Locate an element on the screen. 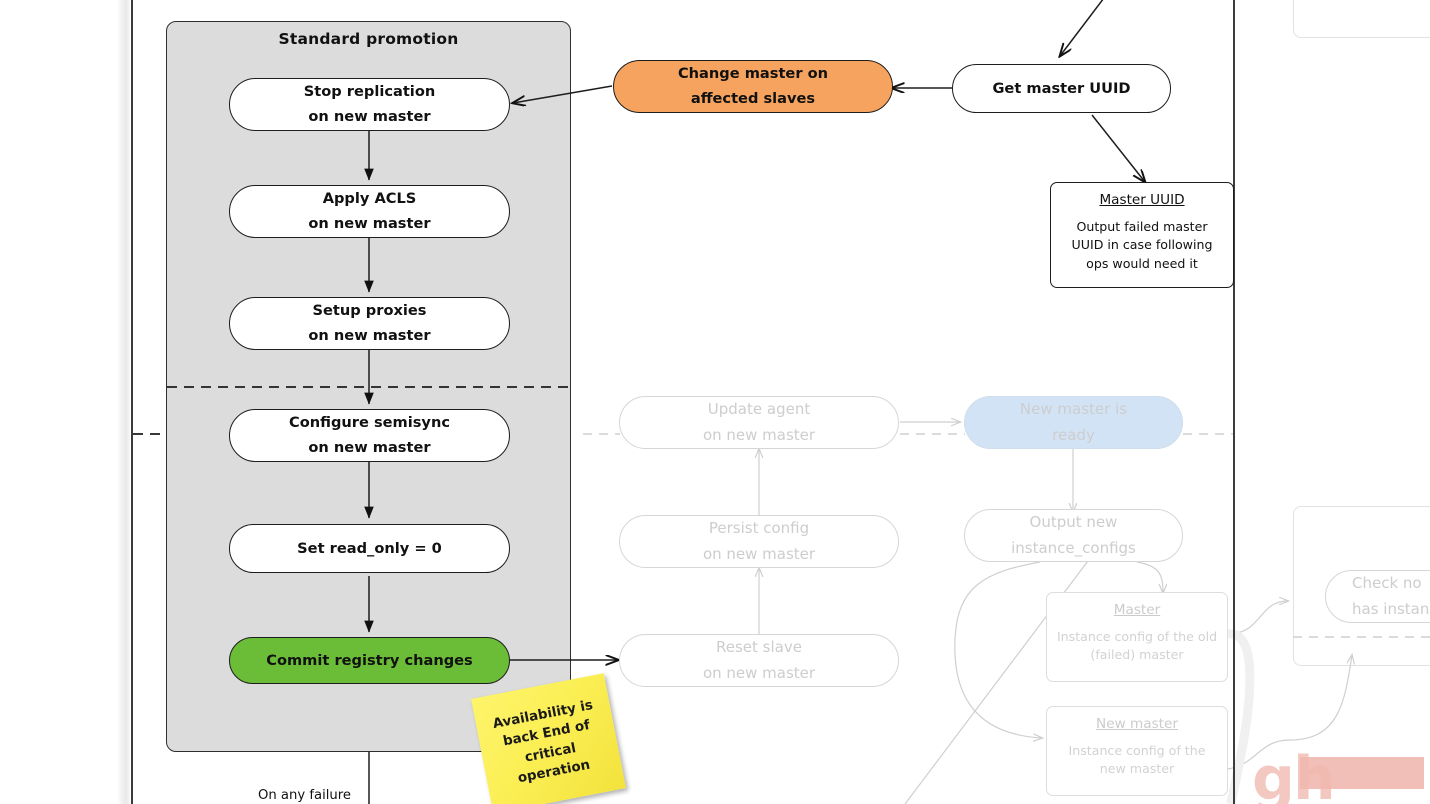  node-set-read-only: Set read_only = 0 is located at coordinates (369, 548).